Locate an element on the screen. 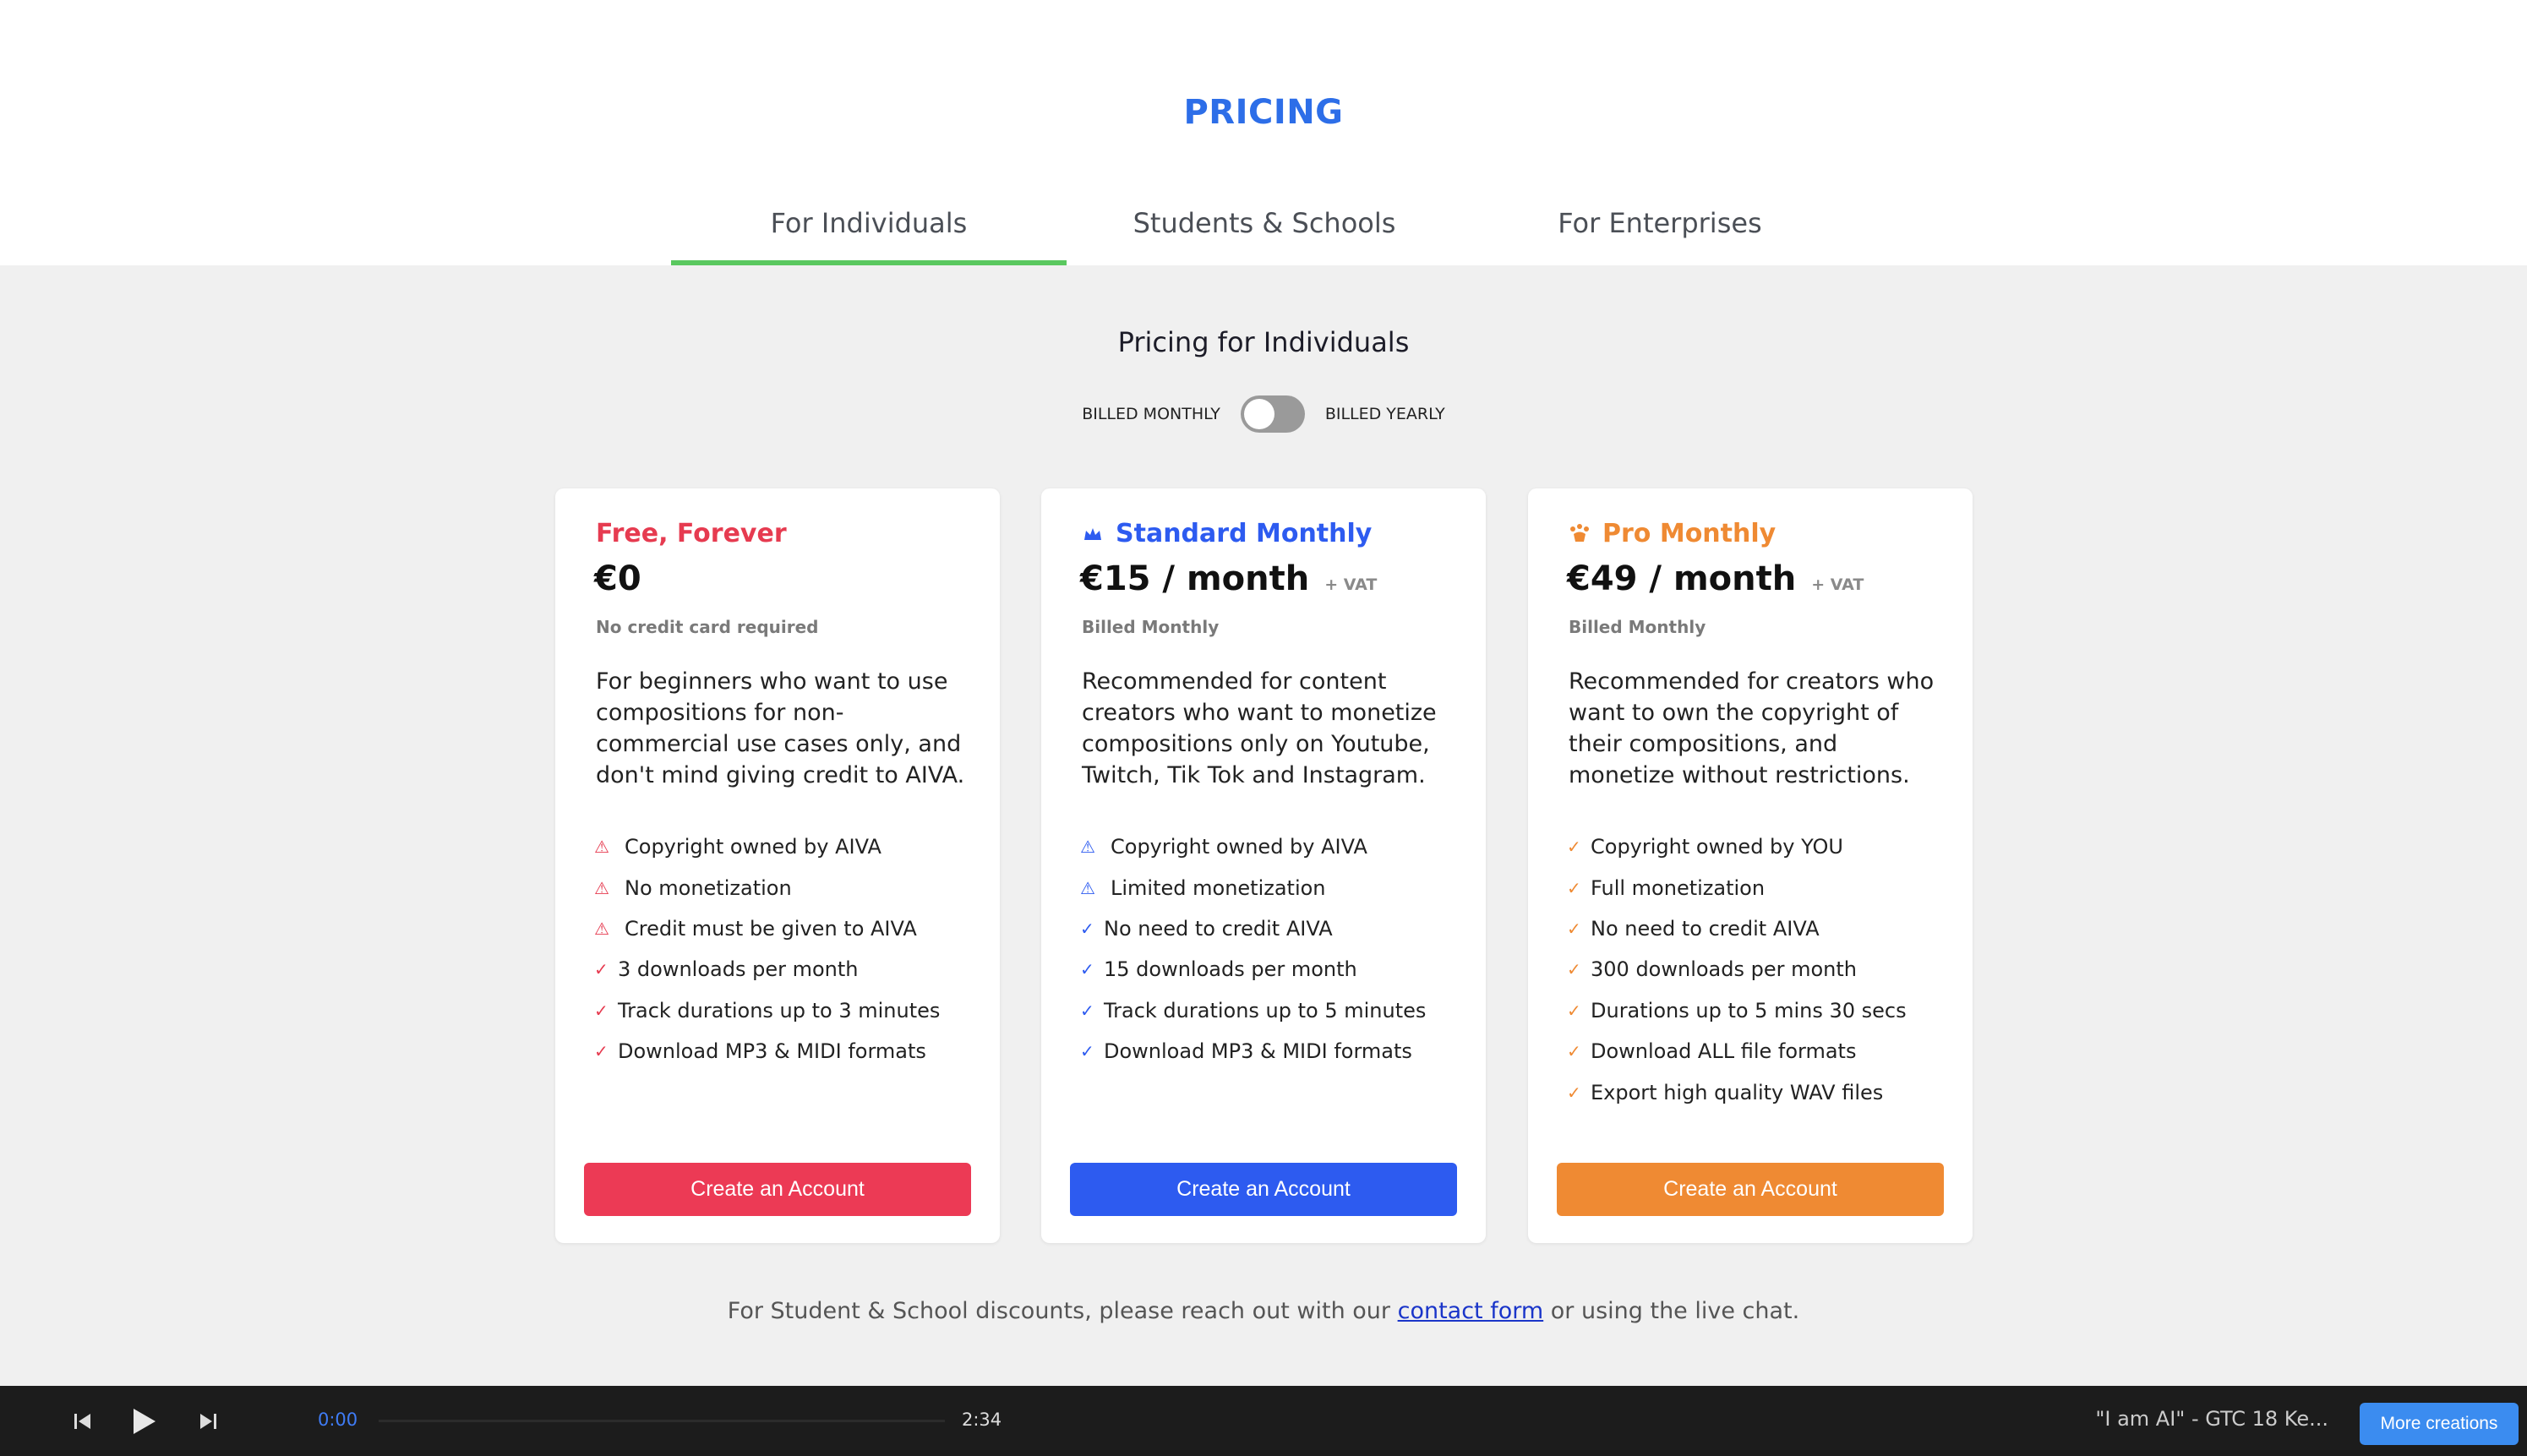 This screenshot has width=2527, height=1456. plan-price: €15 / month + VAT is located at coordinates (1228, 578).